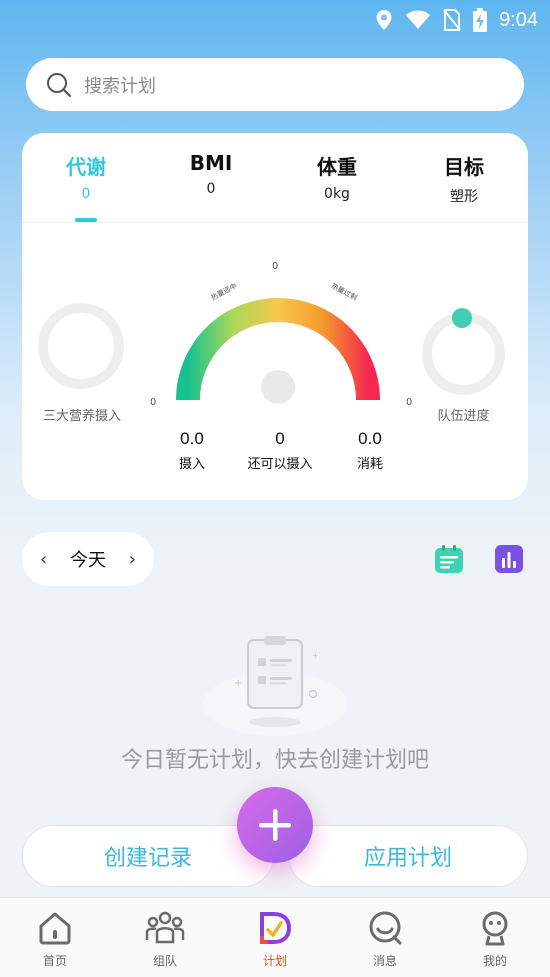 The width and height of the screenshot is (550, 977). What do you see at coordinates (192, 450) in the screenshot?
I see `stat-intake: 0.0 摄入` at bounding box center [192, 450].